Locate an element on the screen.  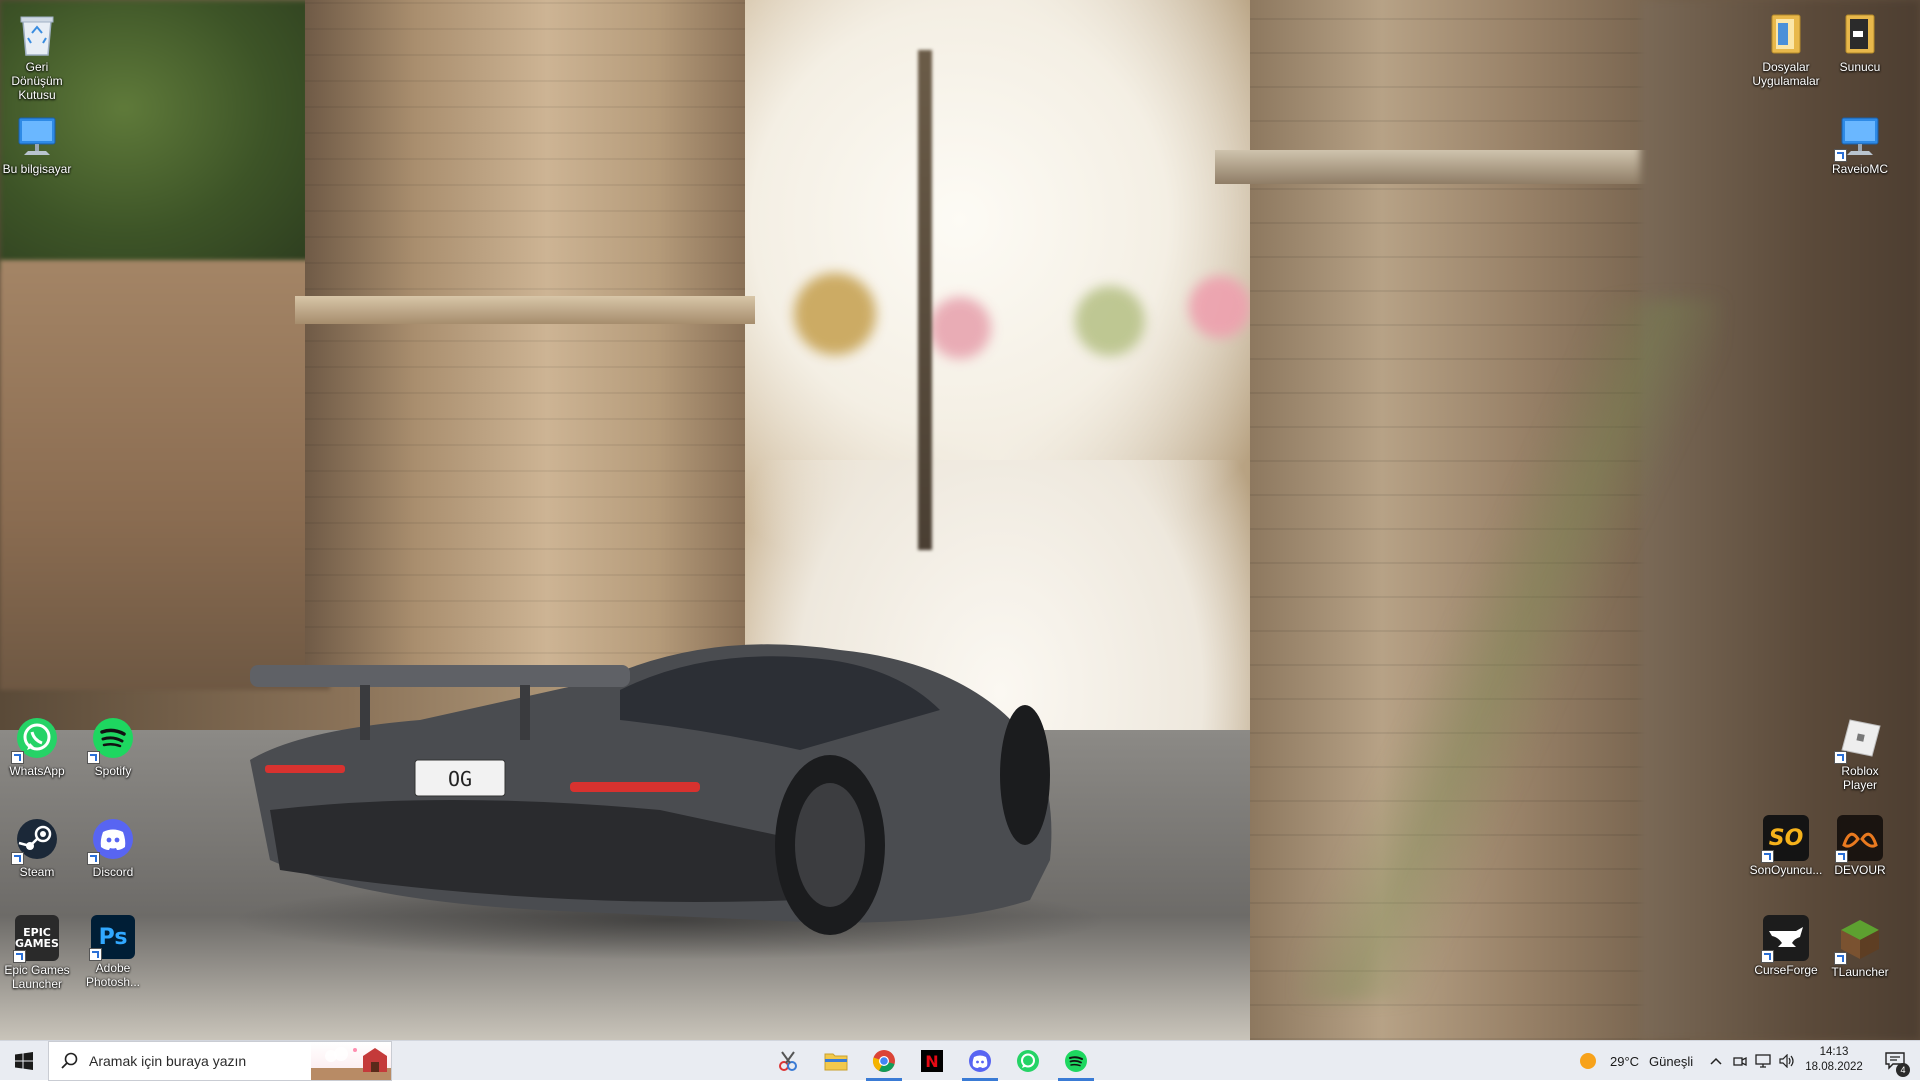
show-hidden-icons-button is located at coordinates (1716, 1061).